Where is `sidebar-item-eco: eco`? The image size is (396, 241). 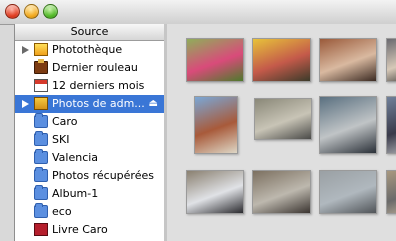
sidebar-item-eco: eco is located at coordinates (89, 212).